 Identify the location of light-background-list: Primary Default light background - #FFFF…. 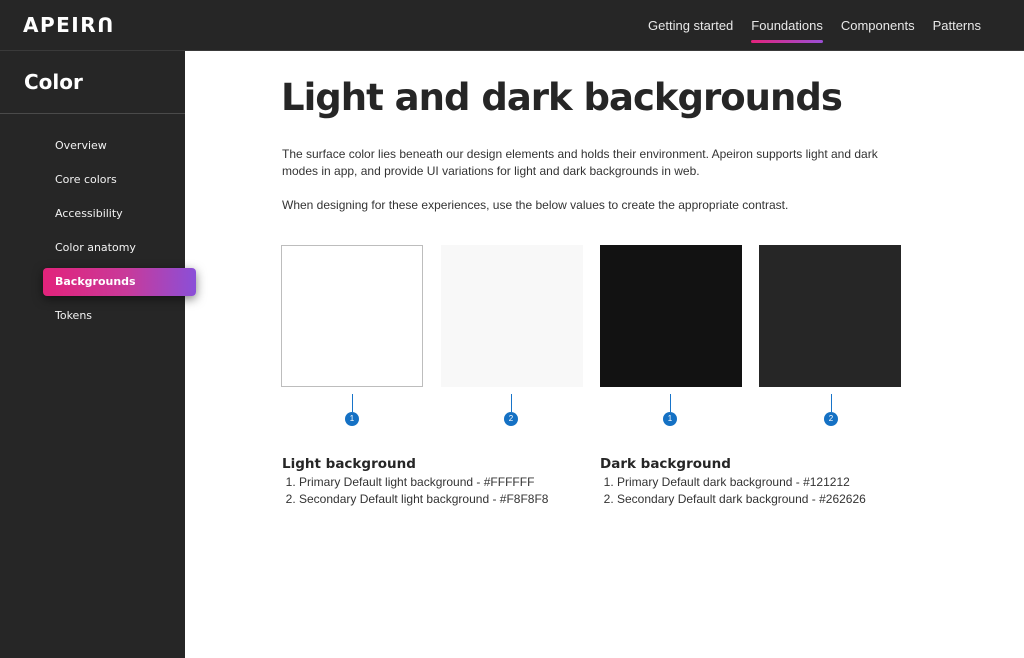
(415, 491).